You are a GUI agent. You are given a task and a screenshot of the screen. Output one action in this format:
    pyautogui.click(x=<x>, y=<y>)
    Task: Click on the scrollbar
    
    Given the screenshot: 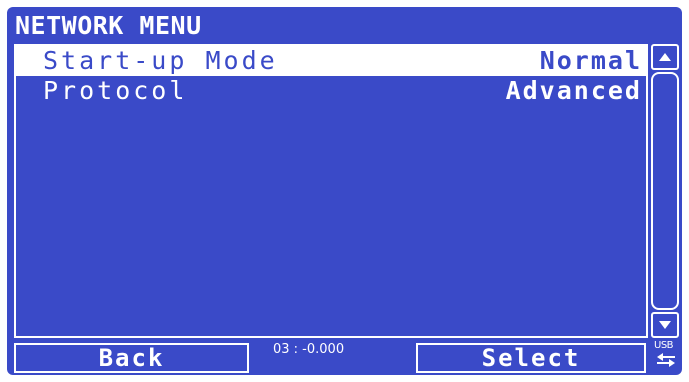 What is the action you would take?
    pyautogui.click(x=666, y=191)
    